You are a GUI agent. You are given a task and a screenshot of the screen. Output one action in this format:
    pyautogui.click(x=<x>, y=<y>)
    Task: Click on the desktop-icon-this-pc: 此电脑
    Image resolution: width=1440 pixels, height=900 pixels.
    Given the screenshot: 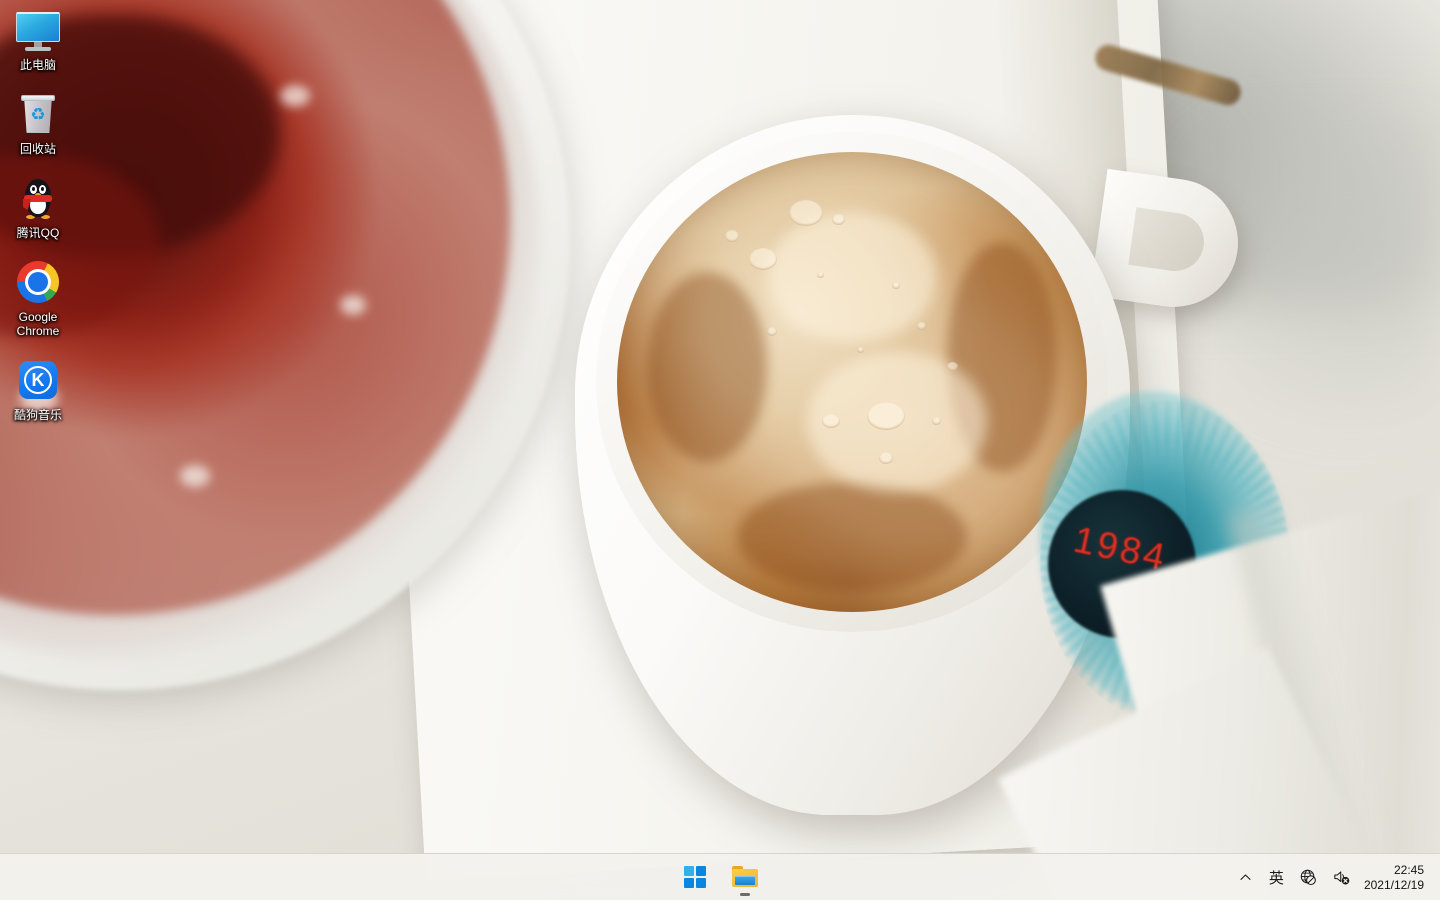 What is the action you would take?
    pyautogui.click(x=38, y=36)
    